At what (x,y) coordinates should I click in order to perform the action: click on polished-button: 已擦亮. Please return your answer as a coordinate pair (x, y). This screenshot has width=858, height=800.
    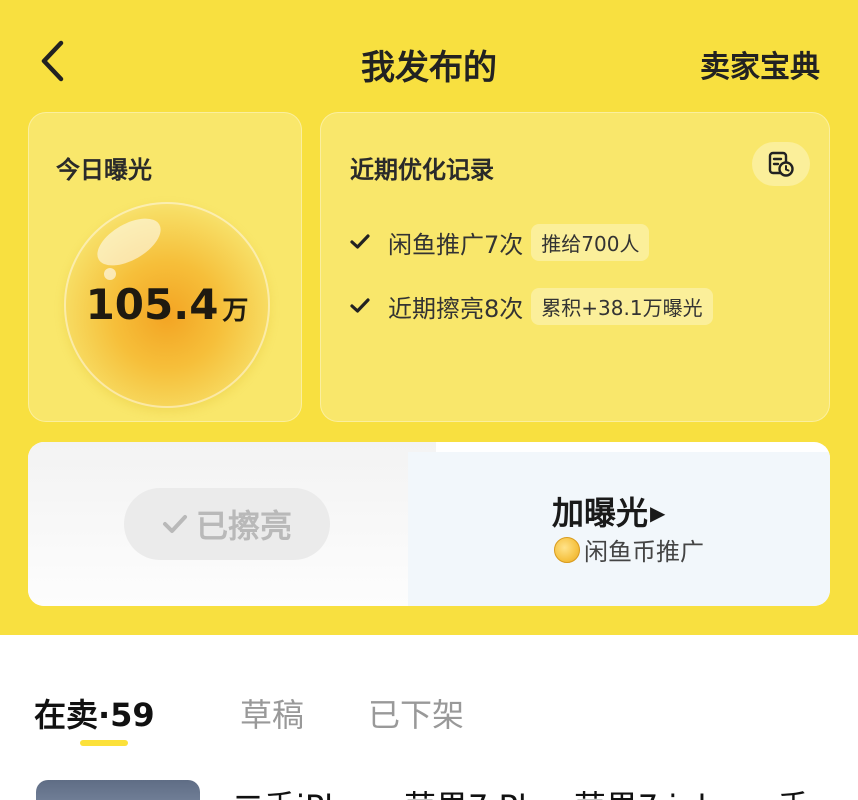
    Looking at the image, I should click on (227, 524).